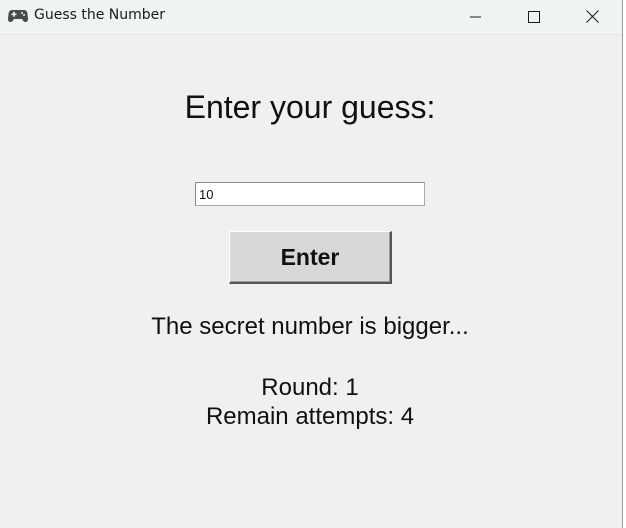 Image resolution: width=626 pixels, height=528 pixels. Describe the element at coordinates (310, 416) in the screenshot. I see `remaining-attempts-label: Remain attempts: 4` at that location.